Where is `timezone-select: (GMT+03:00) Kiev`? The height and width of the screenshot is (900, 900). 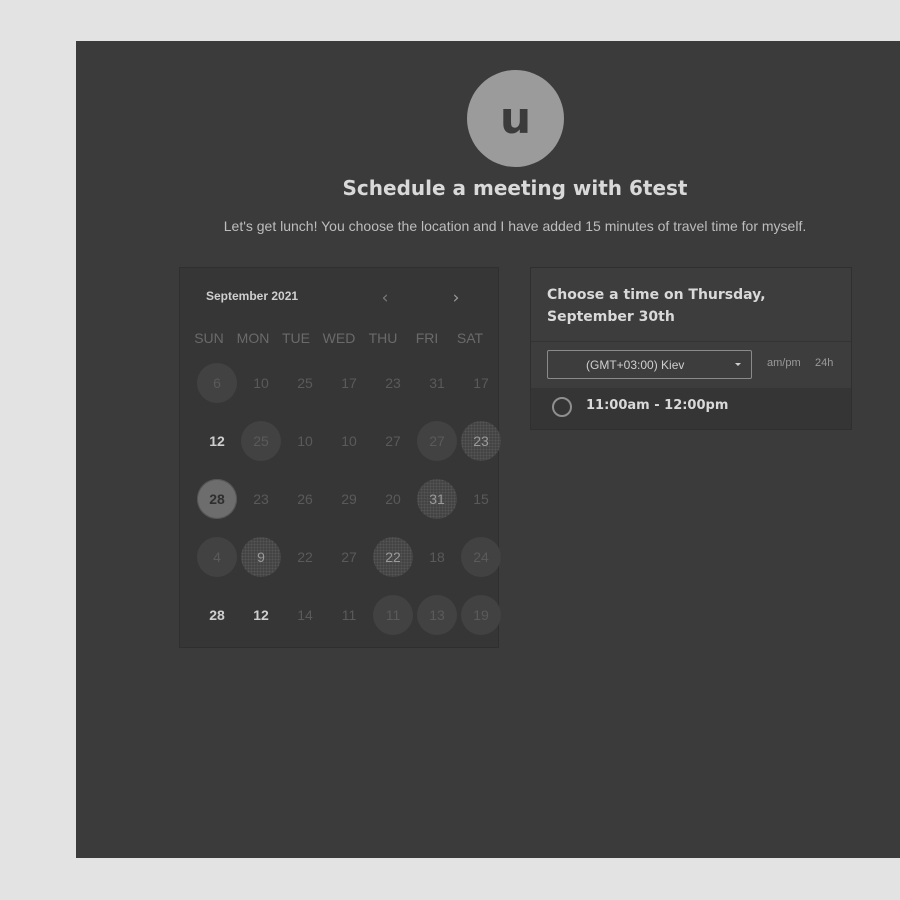
timezone-select: (GMT+03:00) Kiev is located at coordinates (649, 364).